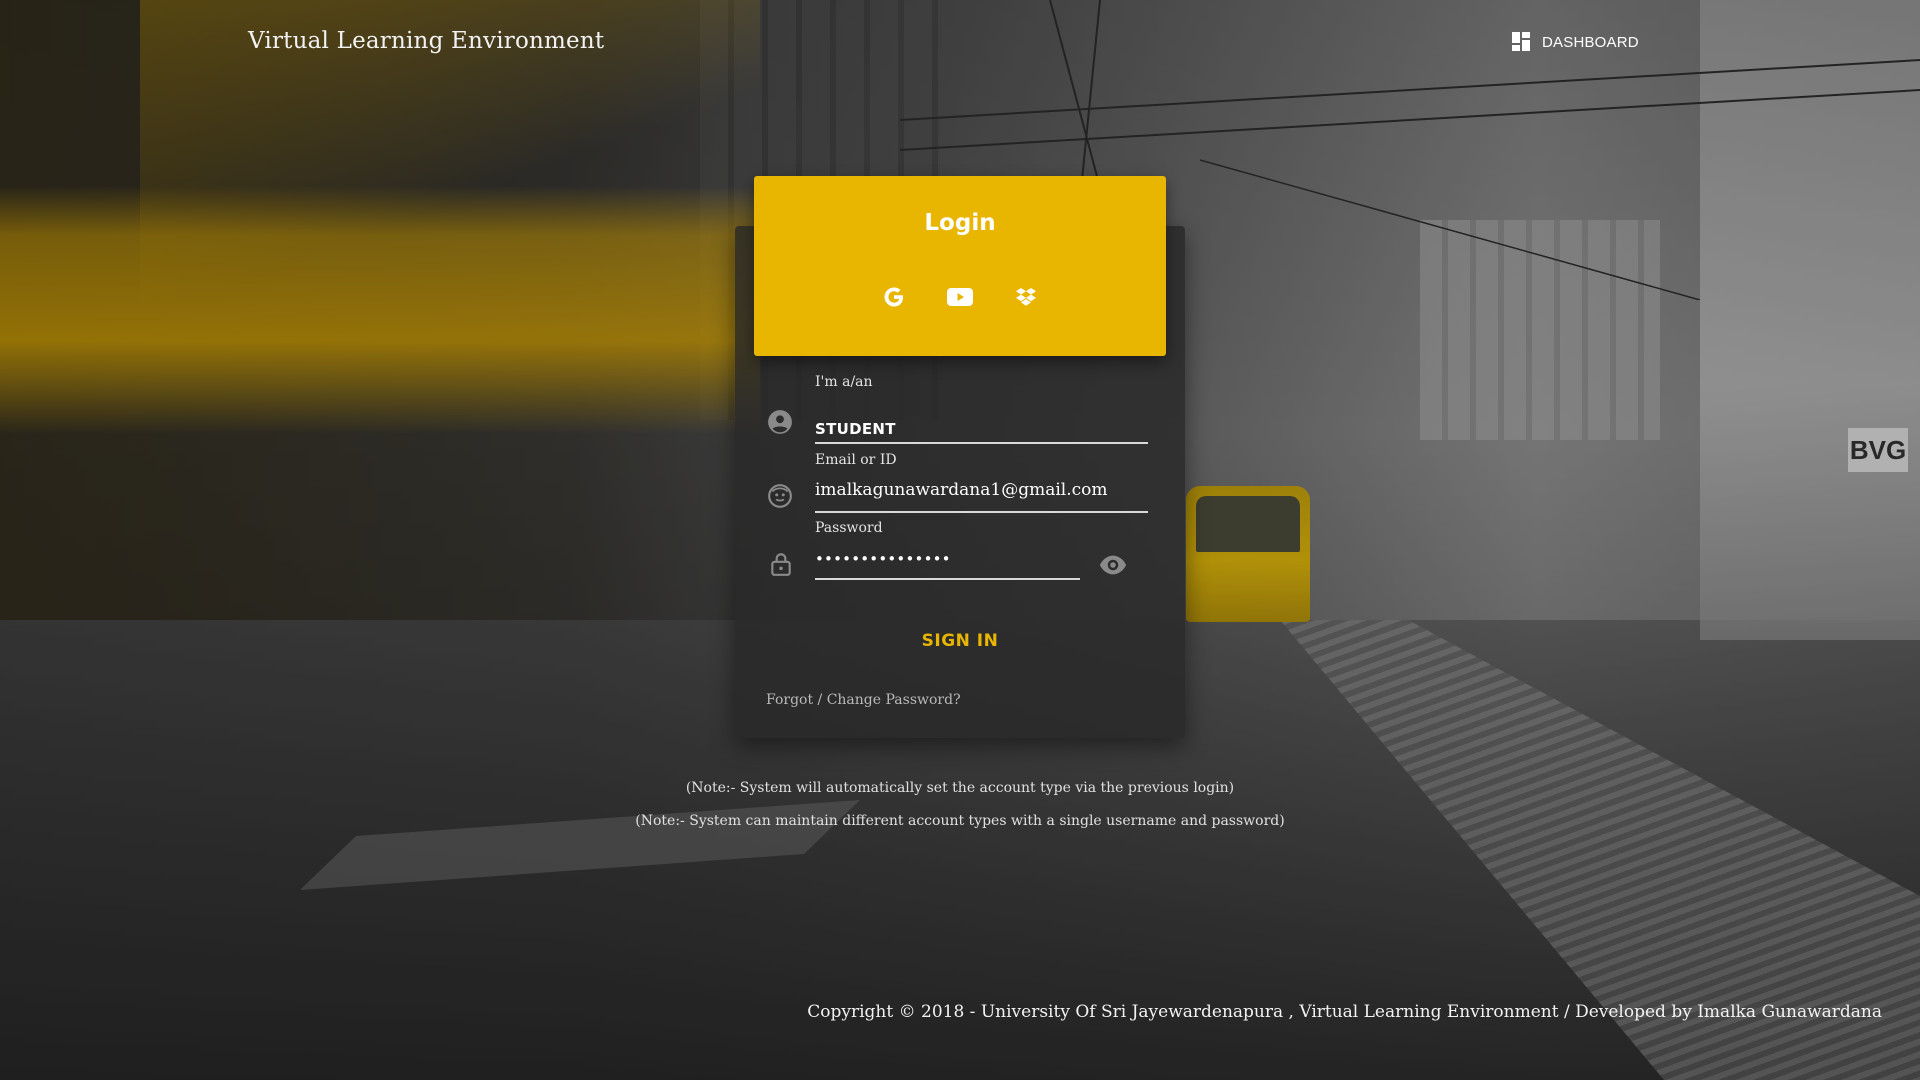 The width and height of the screenshot is (1920, 1080). Describe the element at coordinates (780, 496) in the screenshot. I see `face-icon` at that location.